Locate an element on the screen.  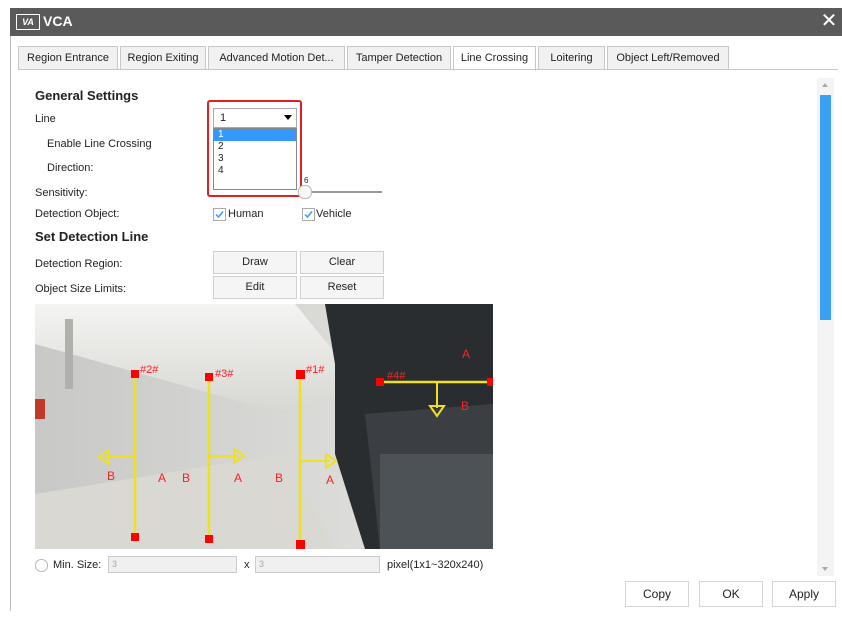
sensitivity-slider-thumb is located at coordinates (305, 192).